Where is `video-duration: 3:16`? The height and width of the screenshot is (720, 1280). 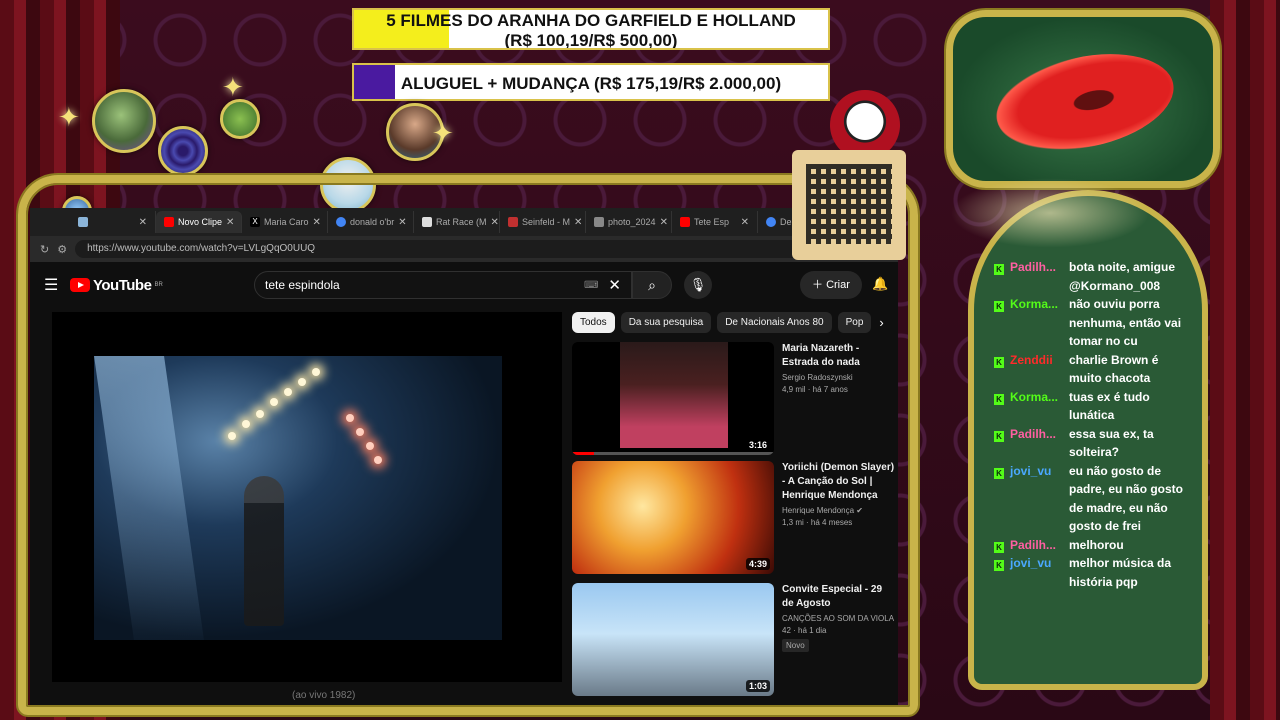
video-duration: 3:16 is located at coordinates (757, 445).